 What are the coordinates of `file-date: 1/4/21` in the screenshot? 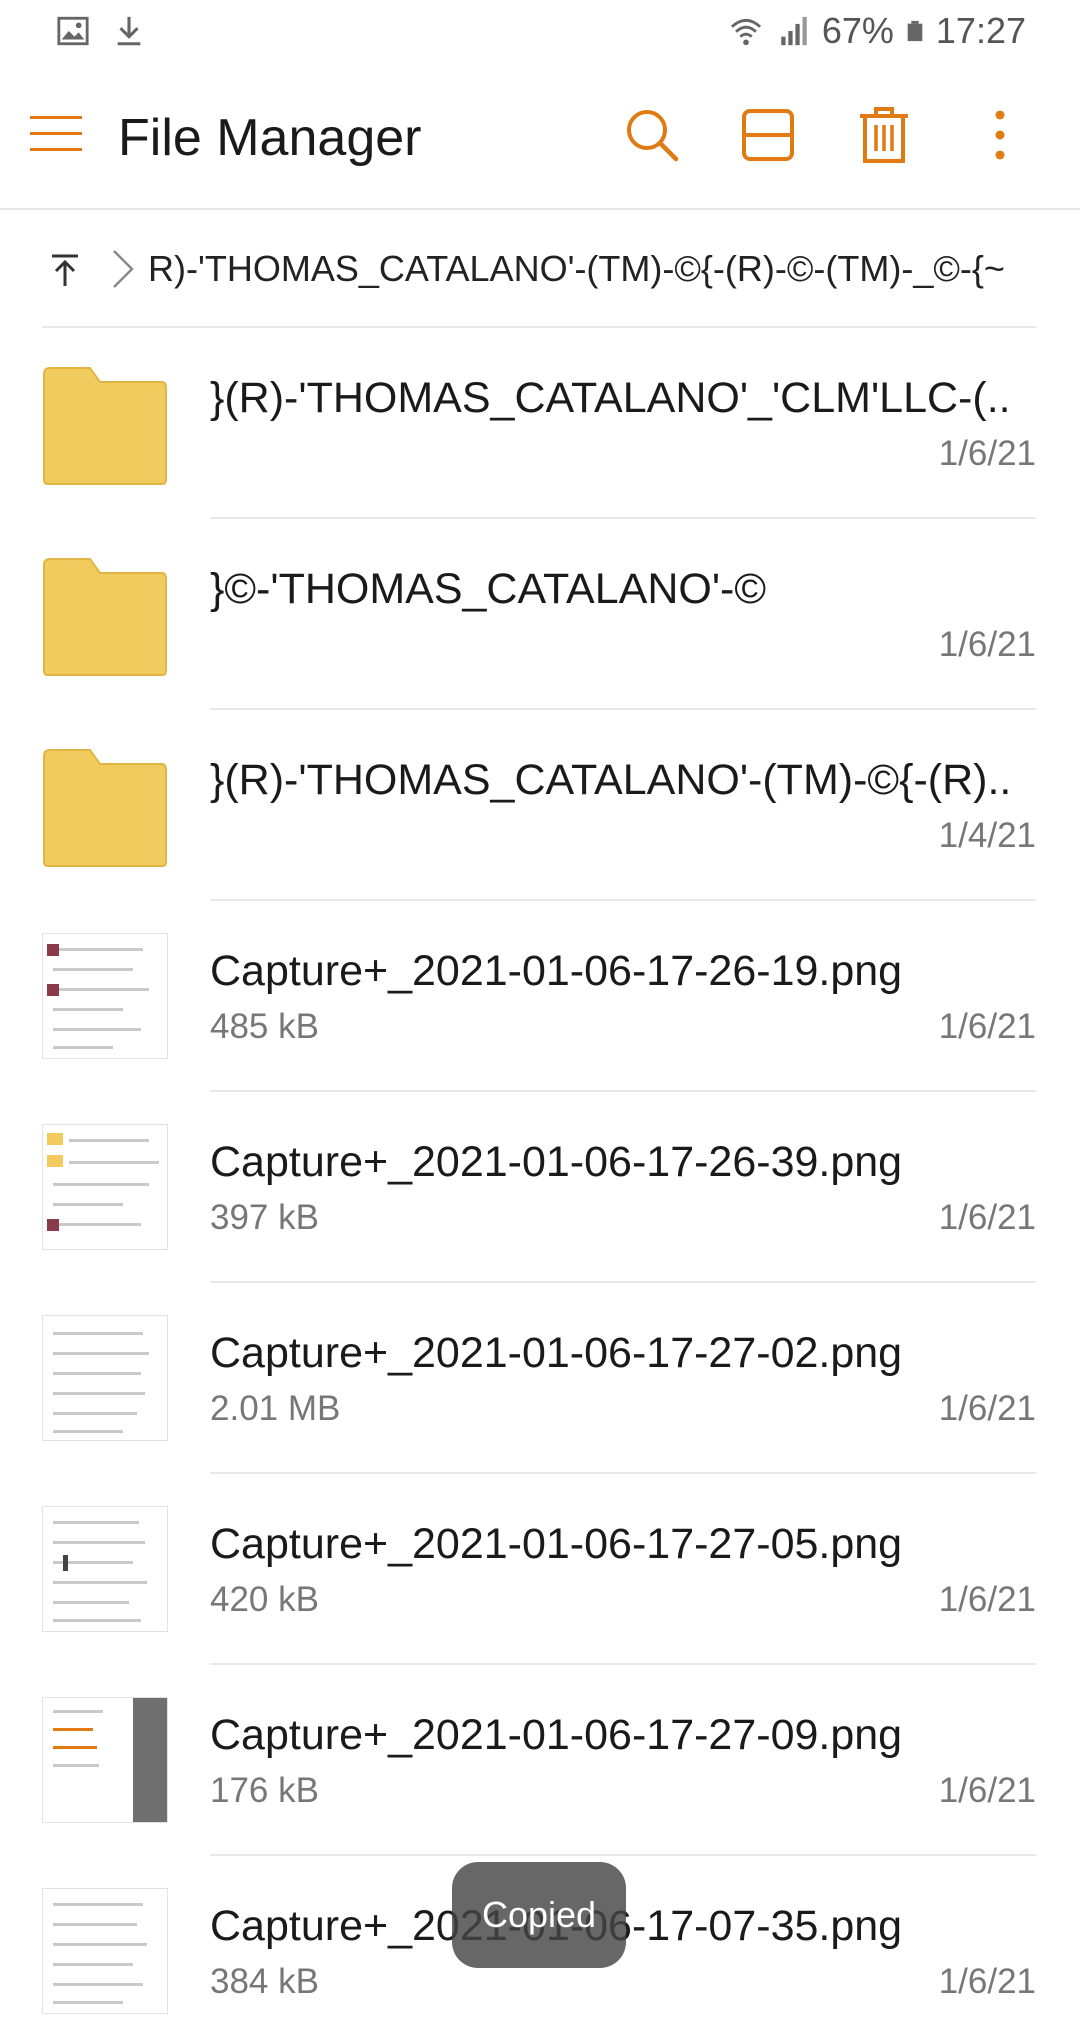 It's located at (987, 835).